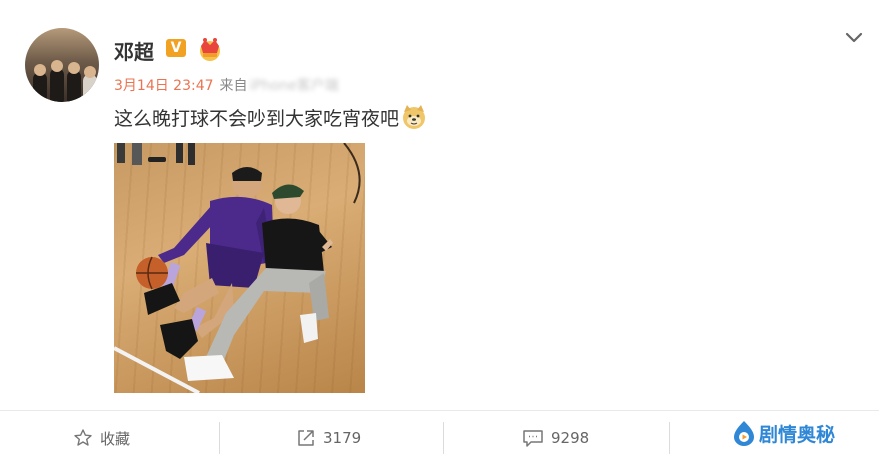  I want to click on comment-count: 9298, so click(570, 438).